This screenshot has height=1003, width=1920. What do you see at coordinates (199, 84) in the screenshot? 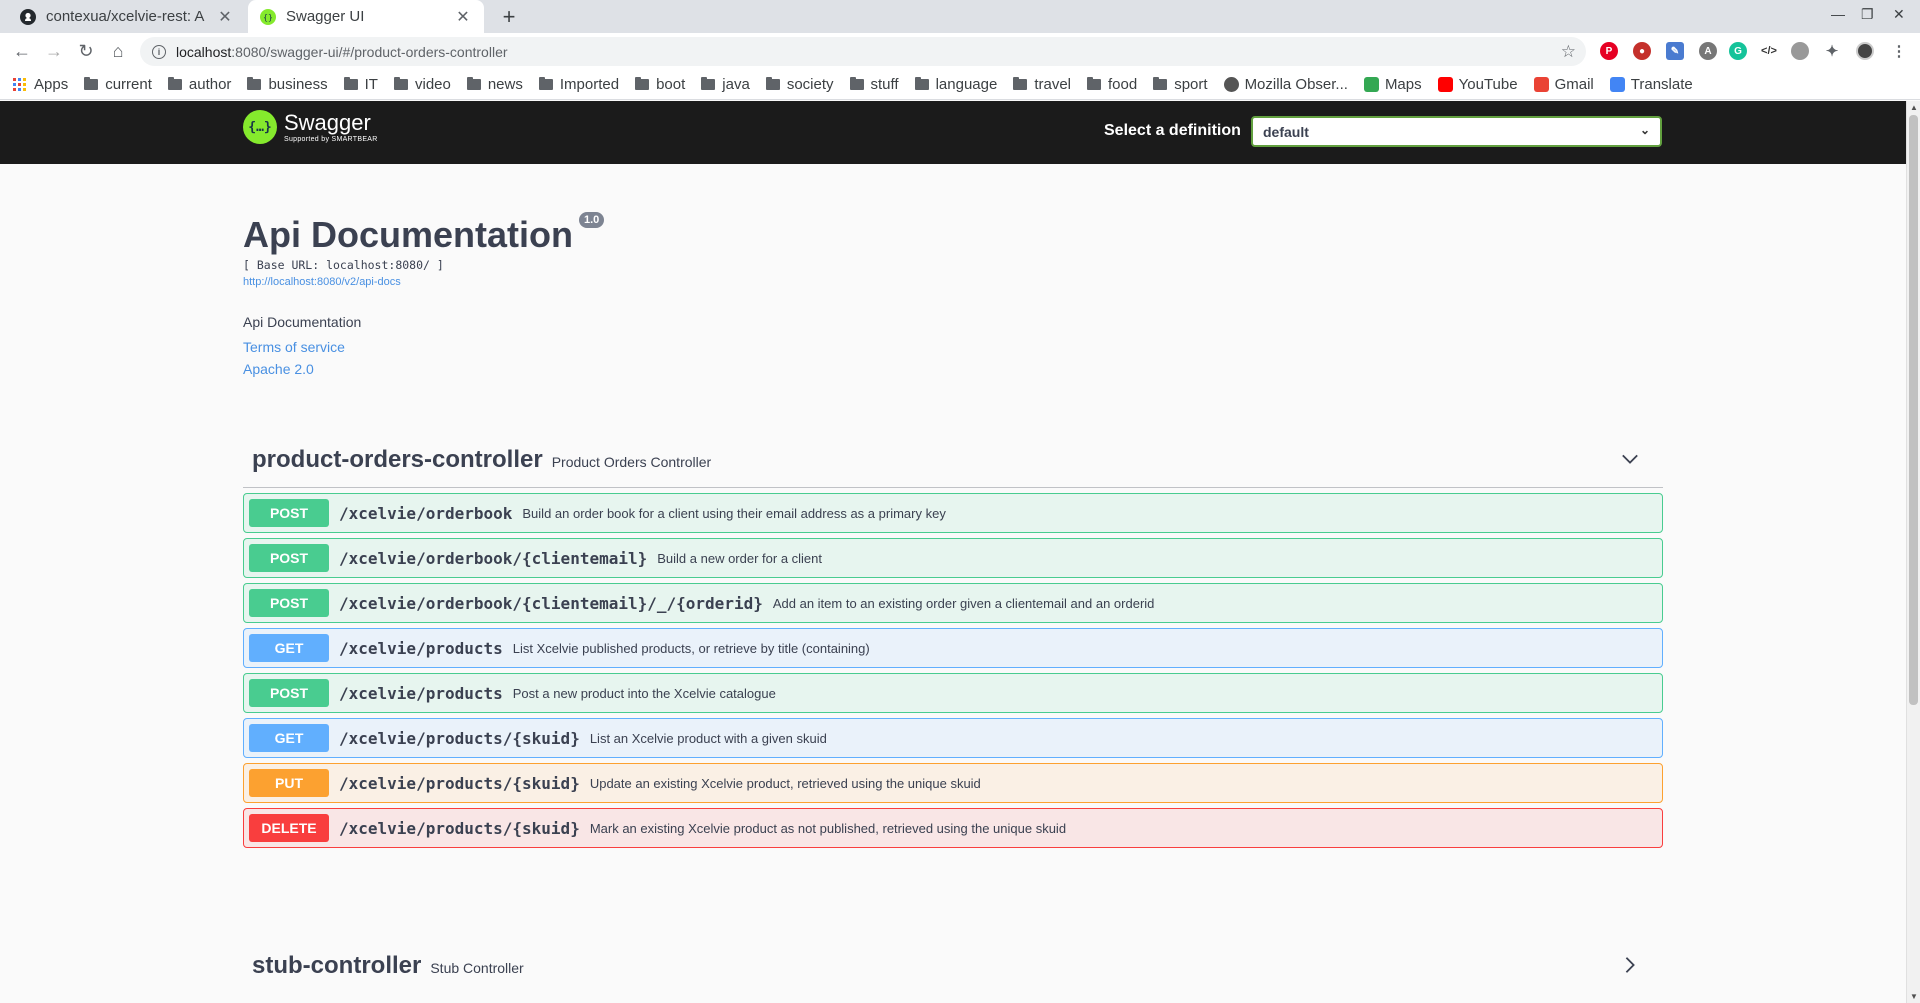
I see `bookmark-item: author` at bounding box center [199, 84].